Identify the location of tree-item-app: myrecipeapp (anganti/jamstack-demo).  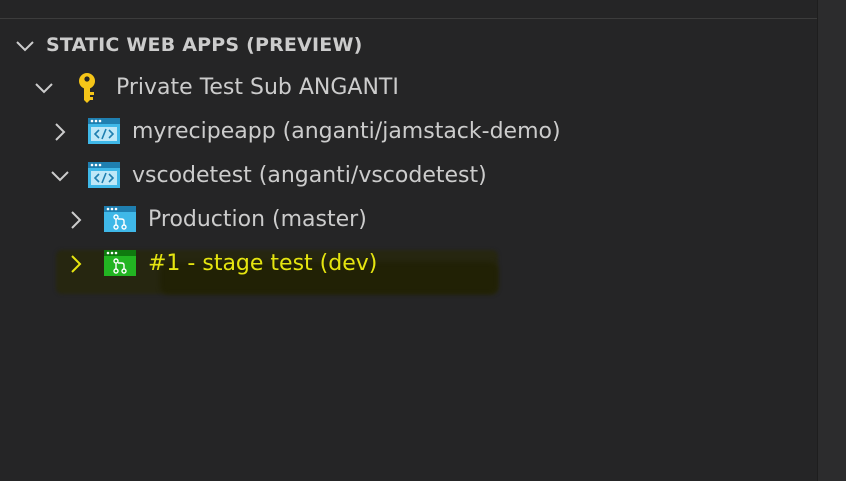
(409, 132).